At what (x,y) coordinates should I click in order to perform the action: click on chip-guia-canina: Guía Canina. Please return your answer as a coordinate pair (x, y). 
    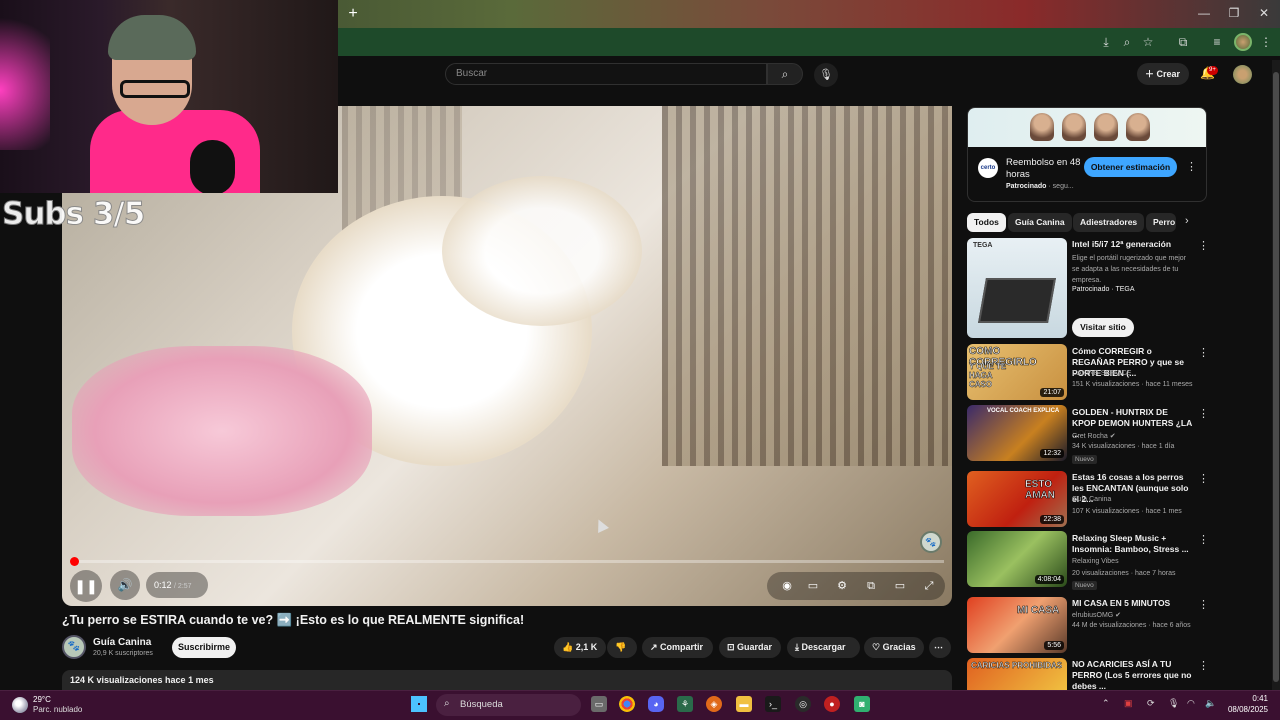
    Looking at the image, I should click on (1040, 222).